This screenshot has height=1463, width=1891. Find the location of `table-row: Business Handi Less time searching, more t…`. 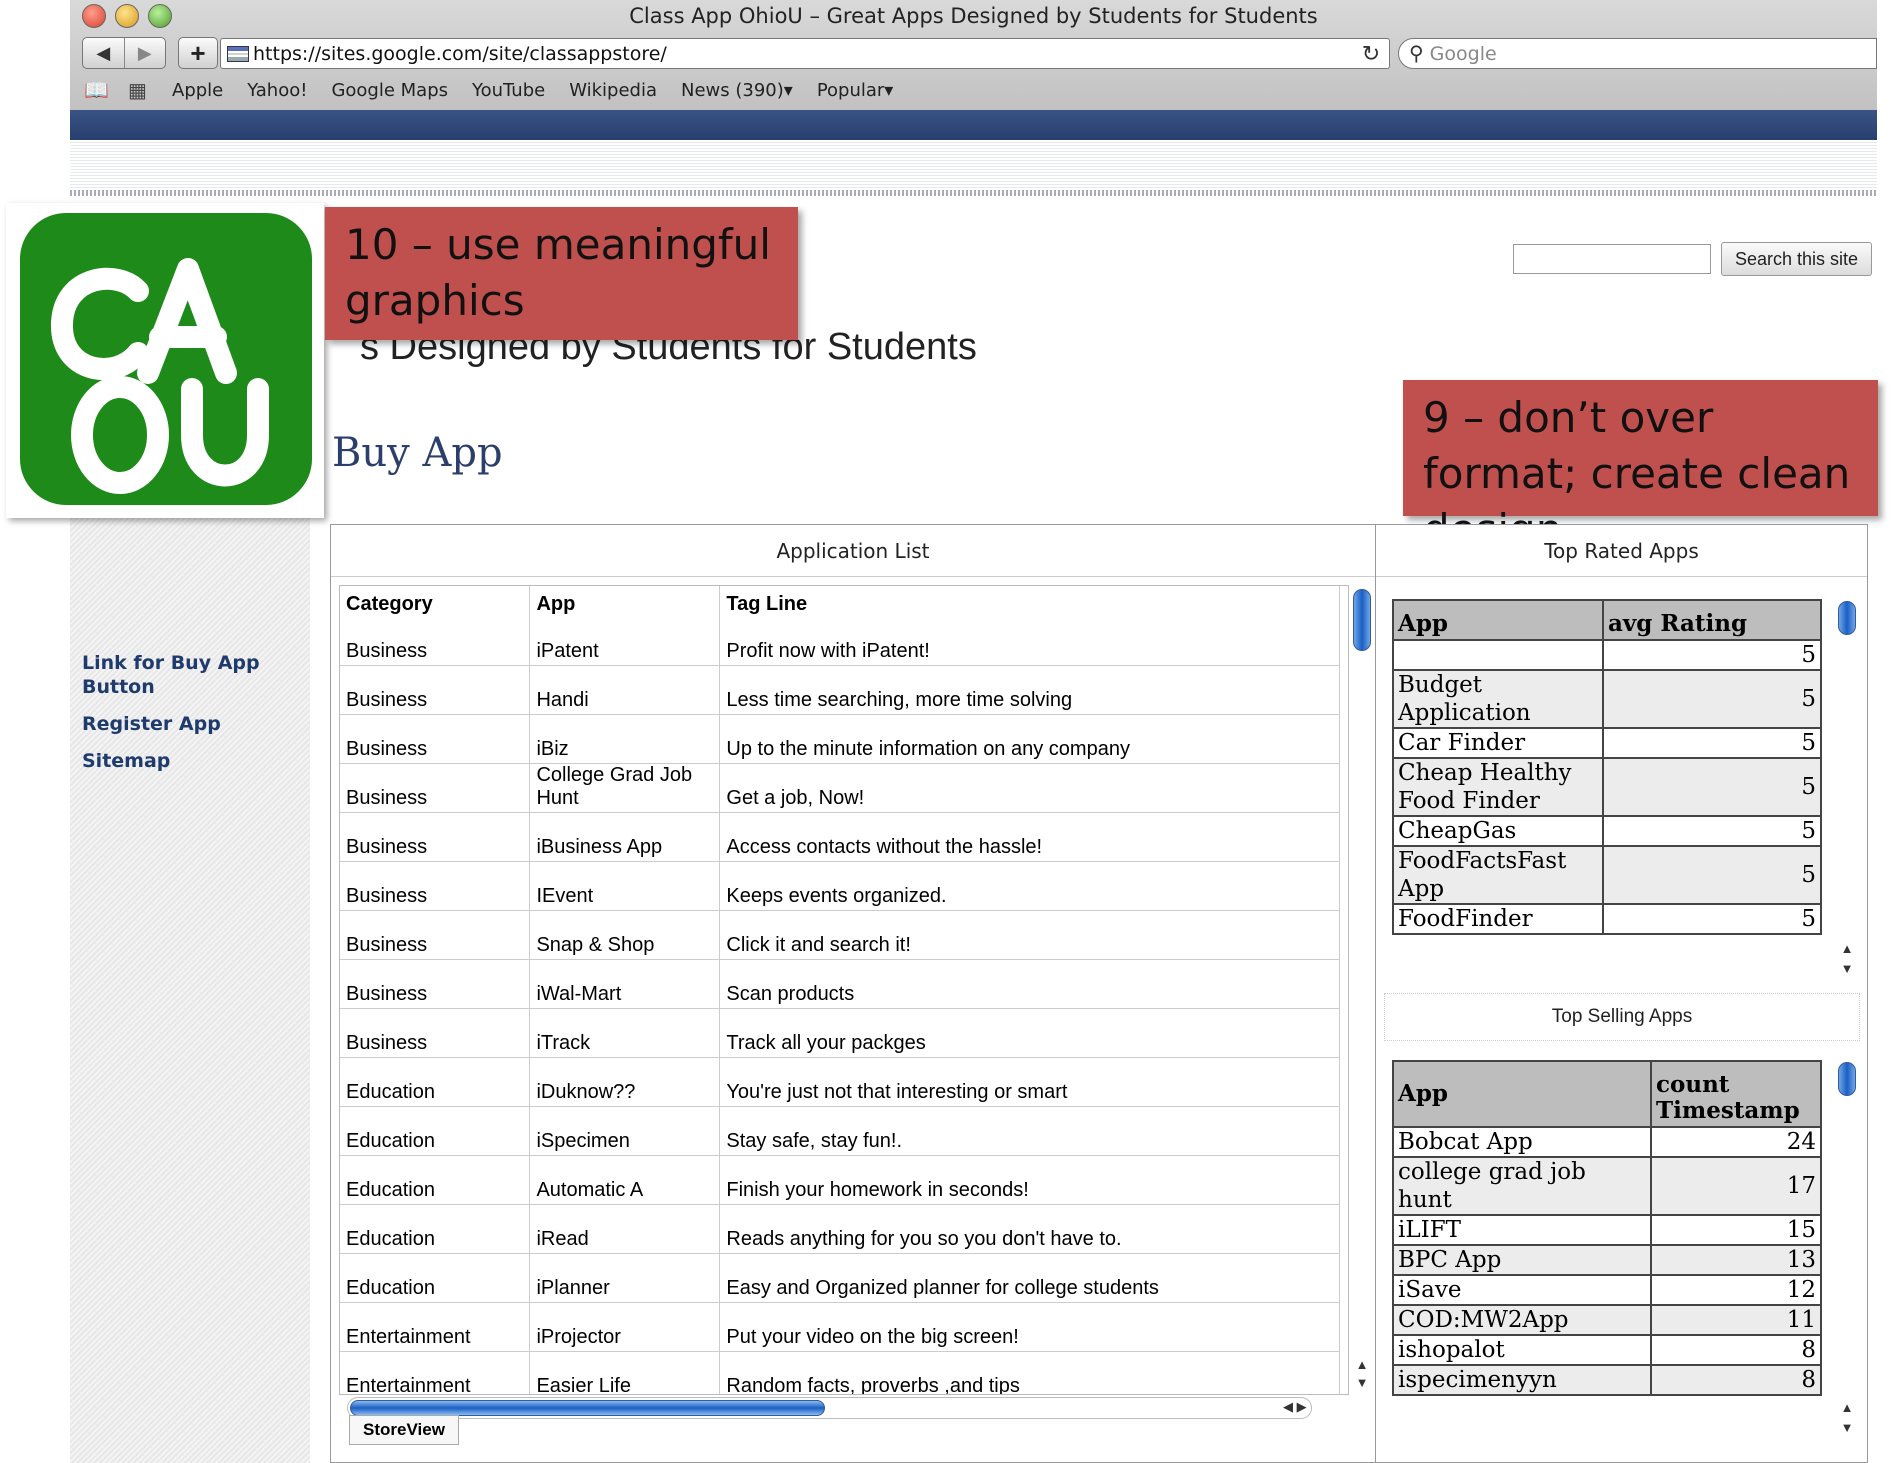

table-row: Business Handi Less time searching, more t… is located at coordinates (840, 690).